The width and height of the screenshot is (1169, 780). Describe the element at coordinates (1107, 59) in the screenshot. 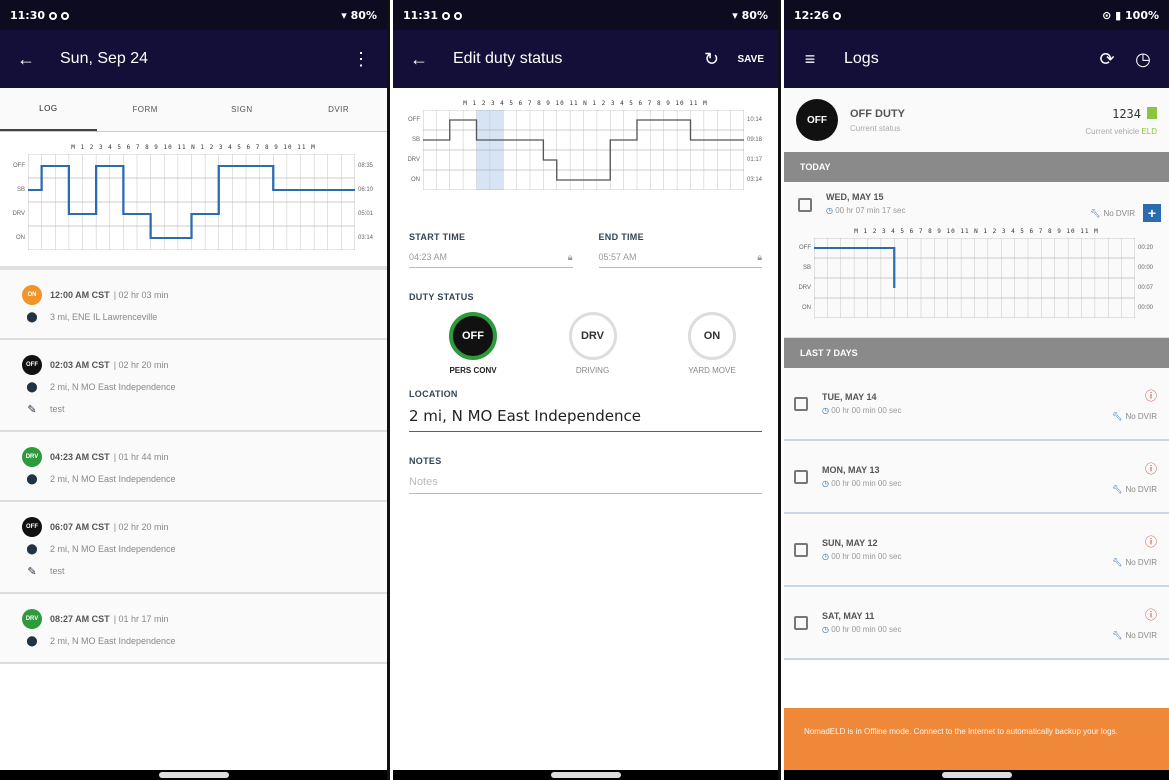

I see `sync-icon: ⟳` at that location.